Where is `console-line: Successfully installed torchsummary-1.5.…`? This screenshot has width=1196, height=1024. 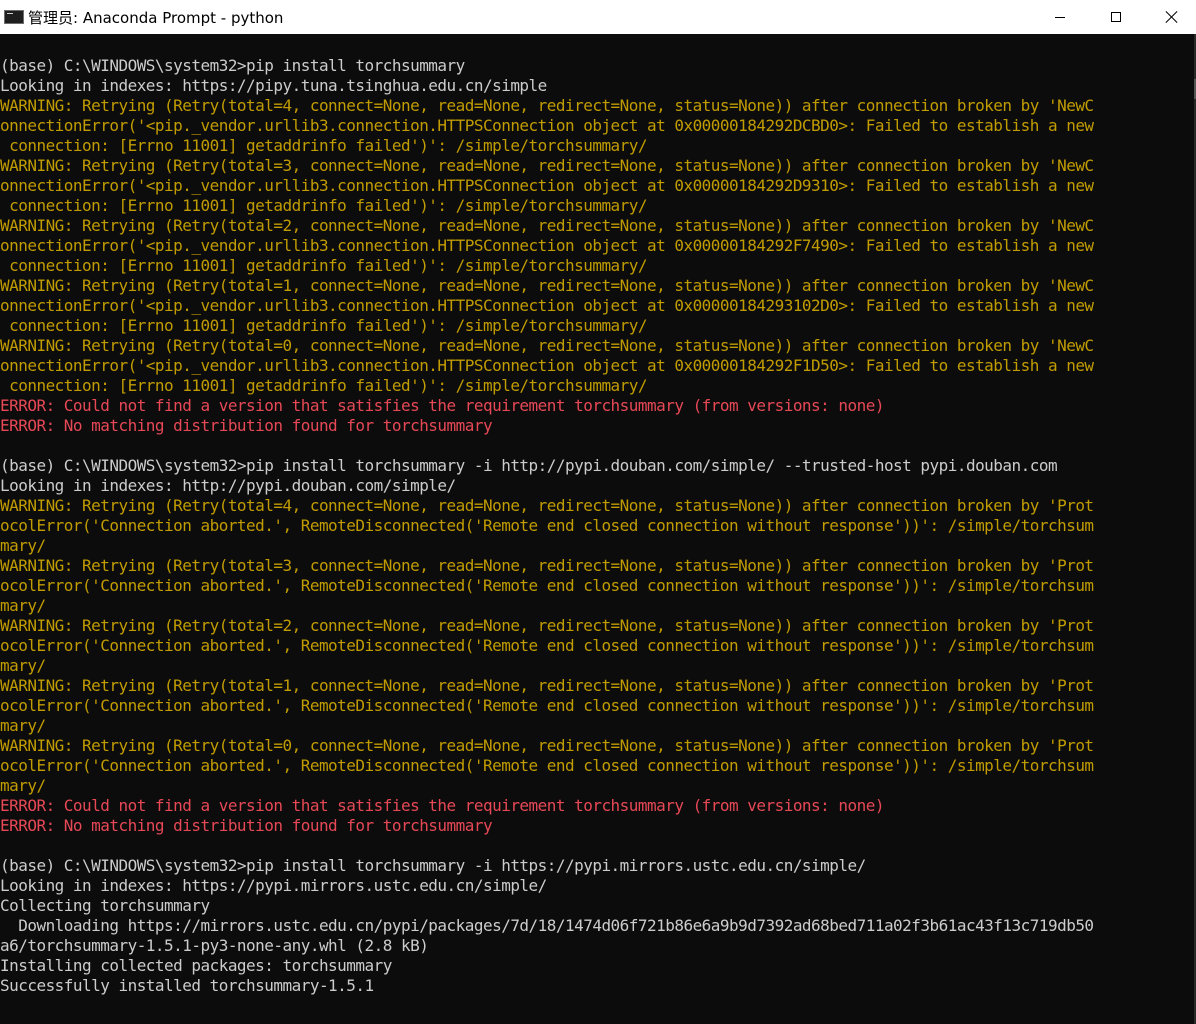 console-line: Successfully installed torchsummary-1.5.… is located at coordinates (187, 985).